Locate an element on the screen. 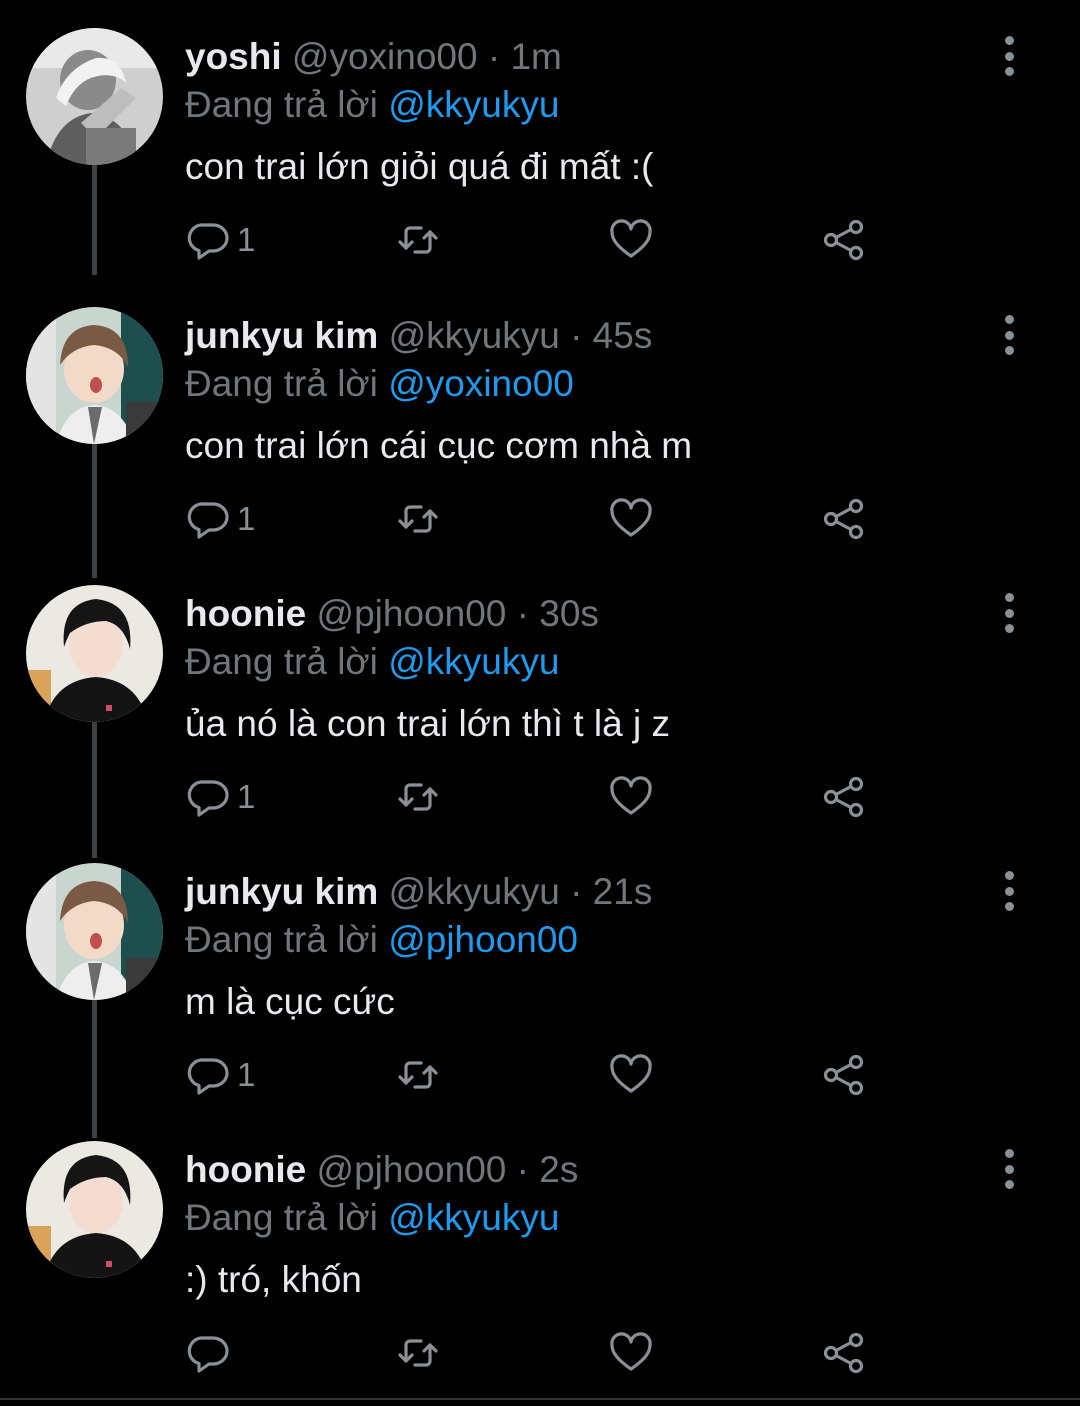 Image resolution: width=1080 pixels, height=1406 pixels. display-name: yoshi is located at coordinates (233, 56).